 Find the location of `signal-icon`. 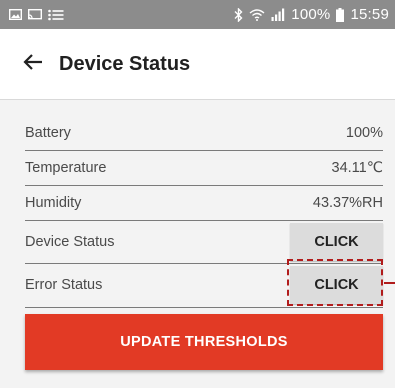

signal-icon is located at coordinates (278, 14).